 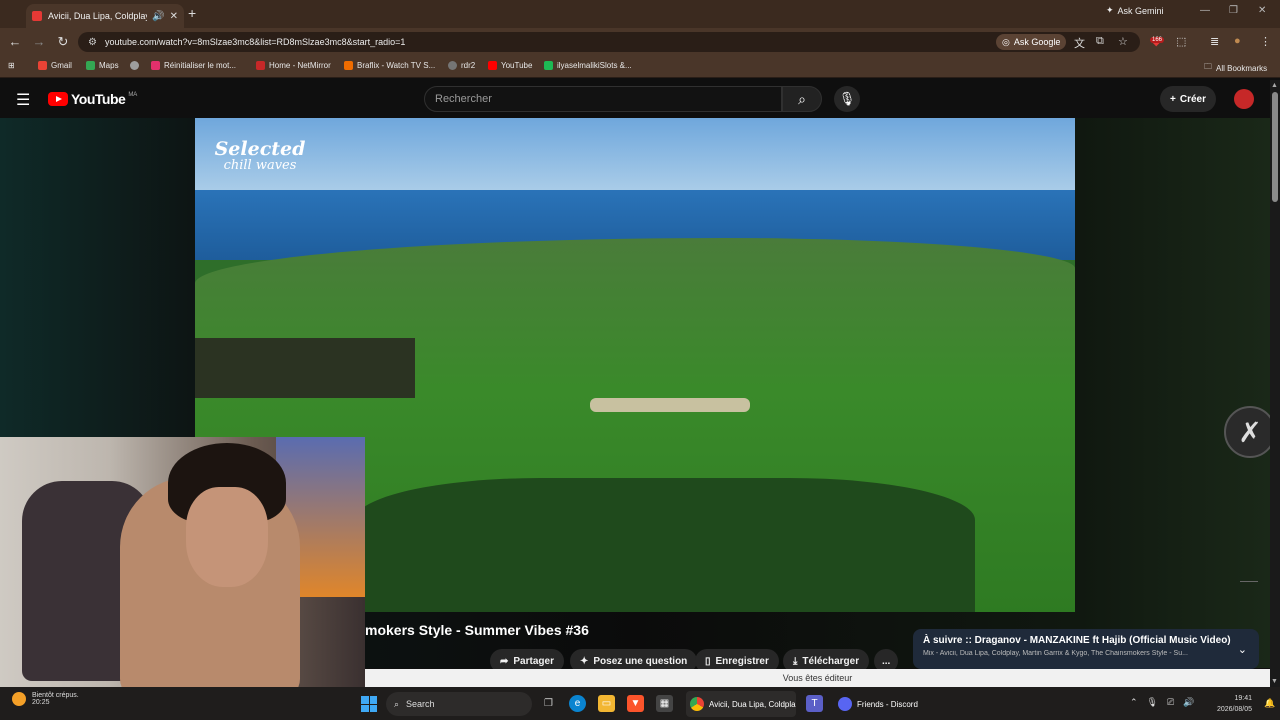 What do you see at coordinates (45, 699) in the screenshot?
I see `weather-widget: Bientôt crépus. 20:25` at bounding box center [45, 699].